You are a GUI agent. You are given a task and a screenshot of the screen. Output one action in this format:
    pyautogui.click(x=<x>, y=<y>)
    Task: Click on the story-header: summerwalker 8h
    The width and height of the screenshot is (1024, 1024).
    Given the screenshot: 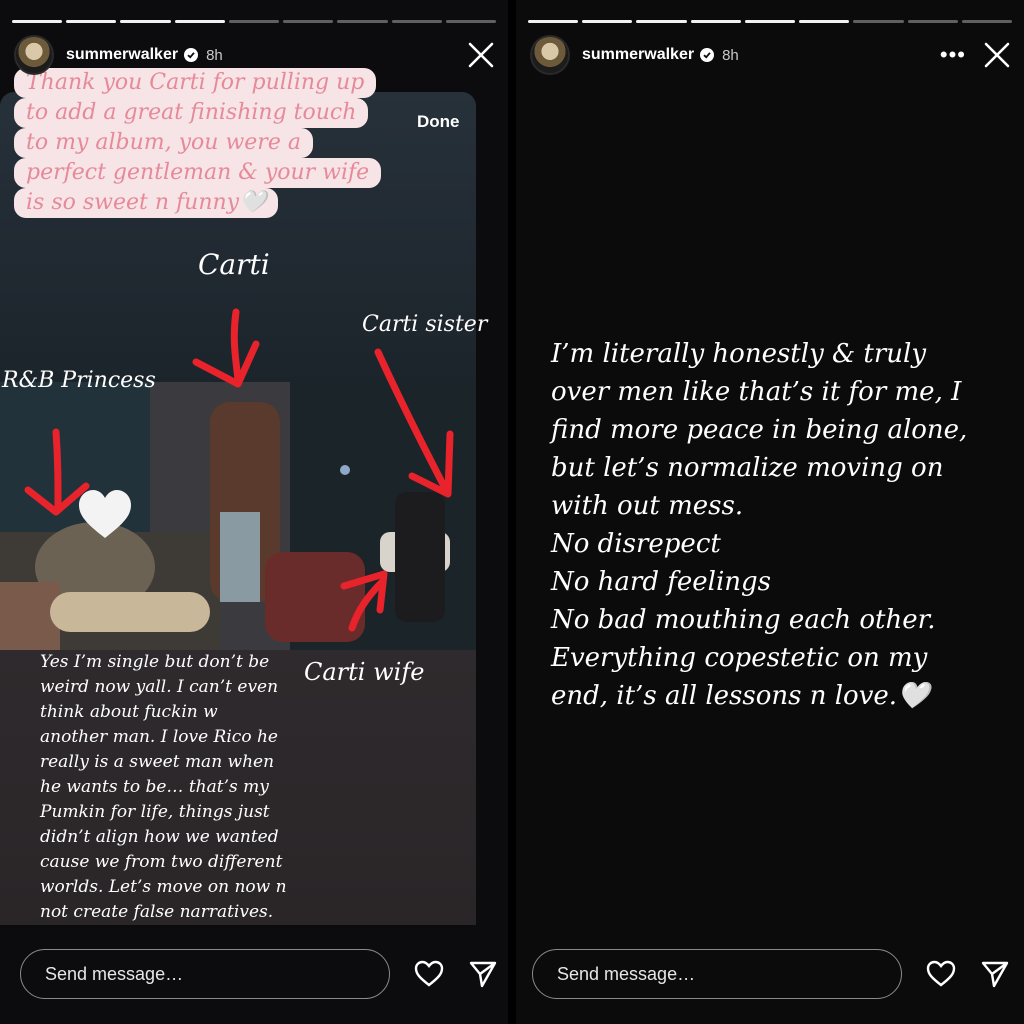 What is the action you would take?
    pyautogui.click(x=254, y=55)
    